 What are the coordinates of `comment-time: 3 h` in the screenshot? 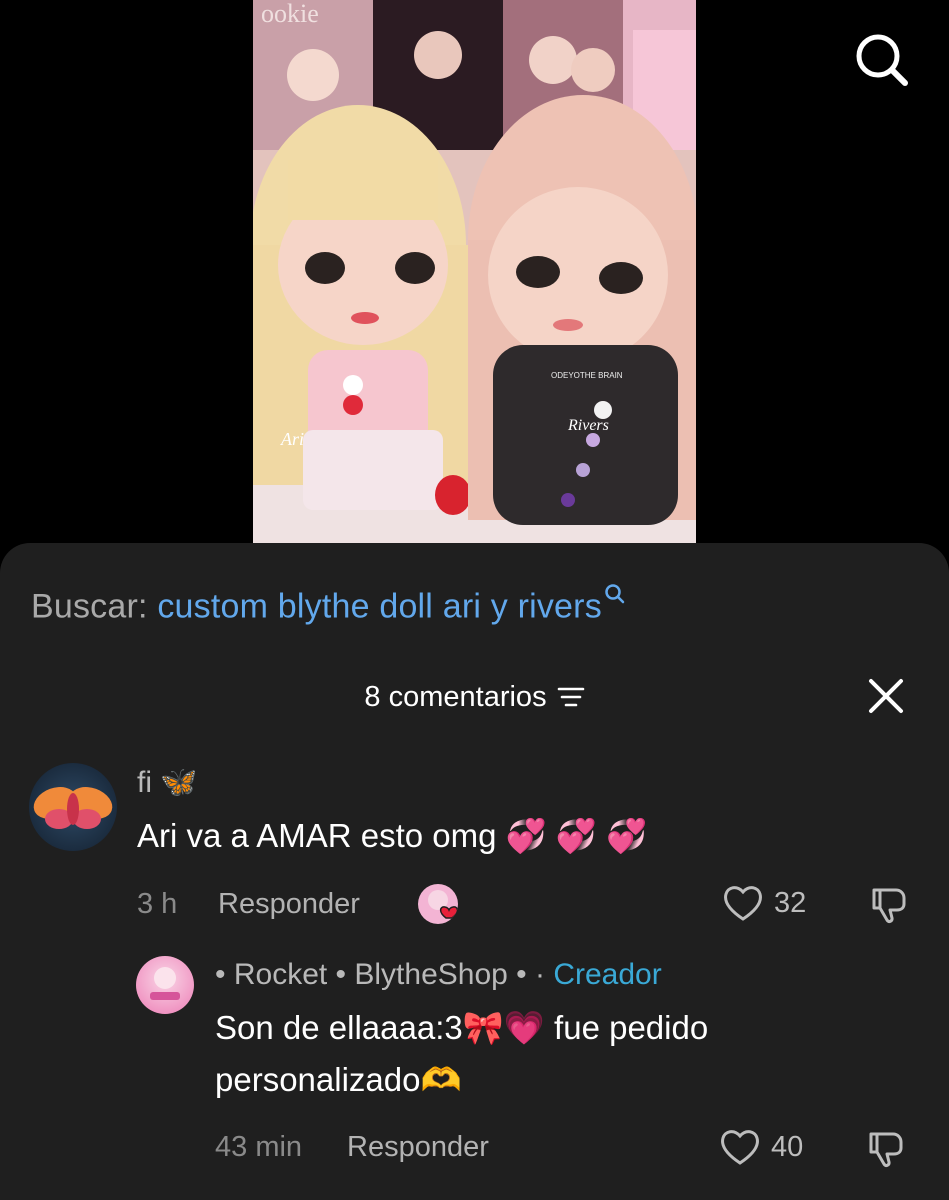 It's located at (157, 904).